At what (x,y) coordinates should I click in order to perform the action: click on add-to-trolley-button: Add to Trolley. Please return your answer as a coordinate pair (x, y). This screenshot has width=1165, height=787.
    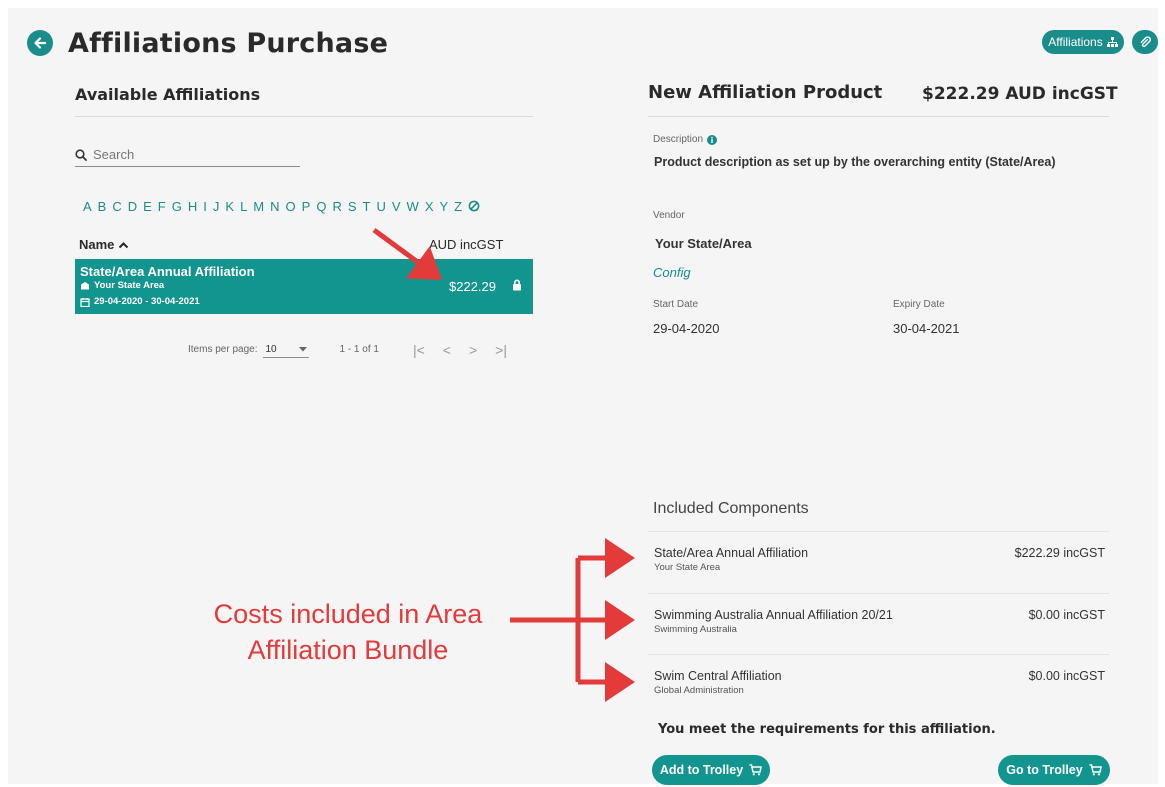
    Looking at the image, I should click on (711, 770).